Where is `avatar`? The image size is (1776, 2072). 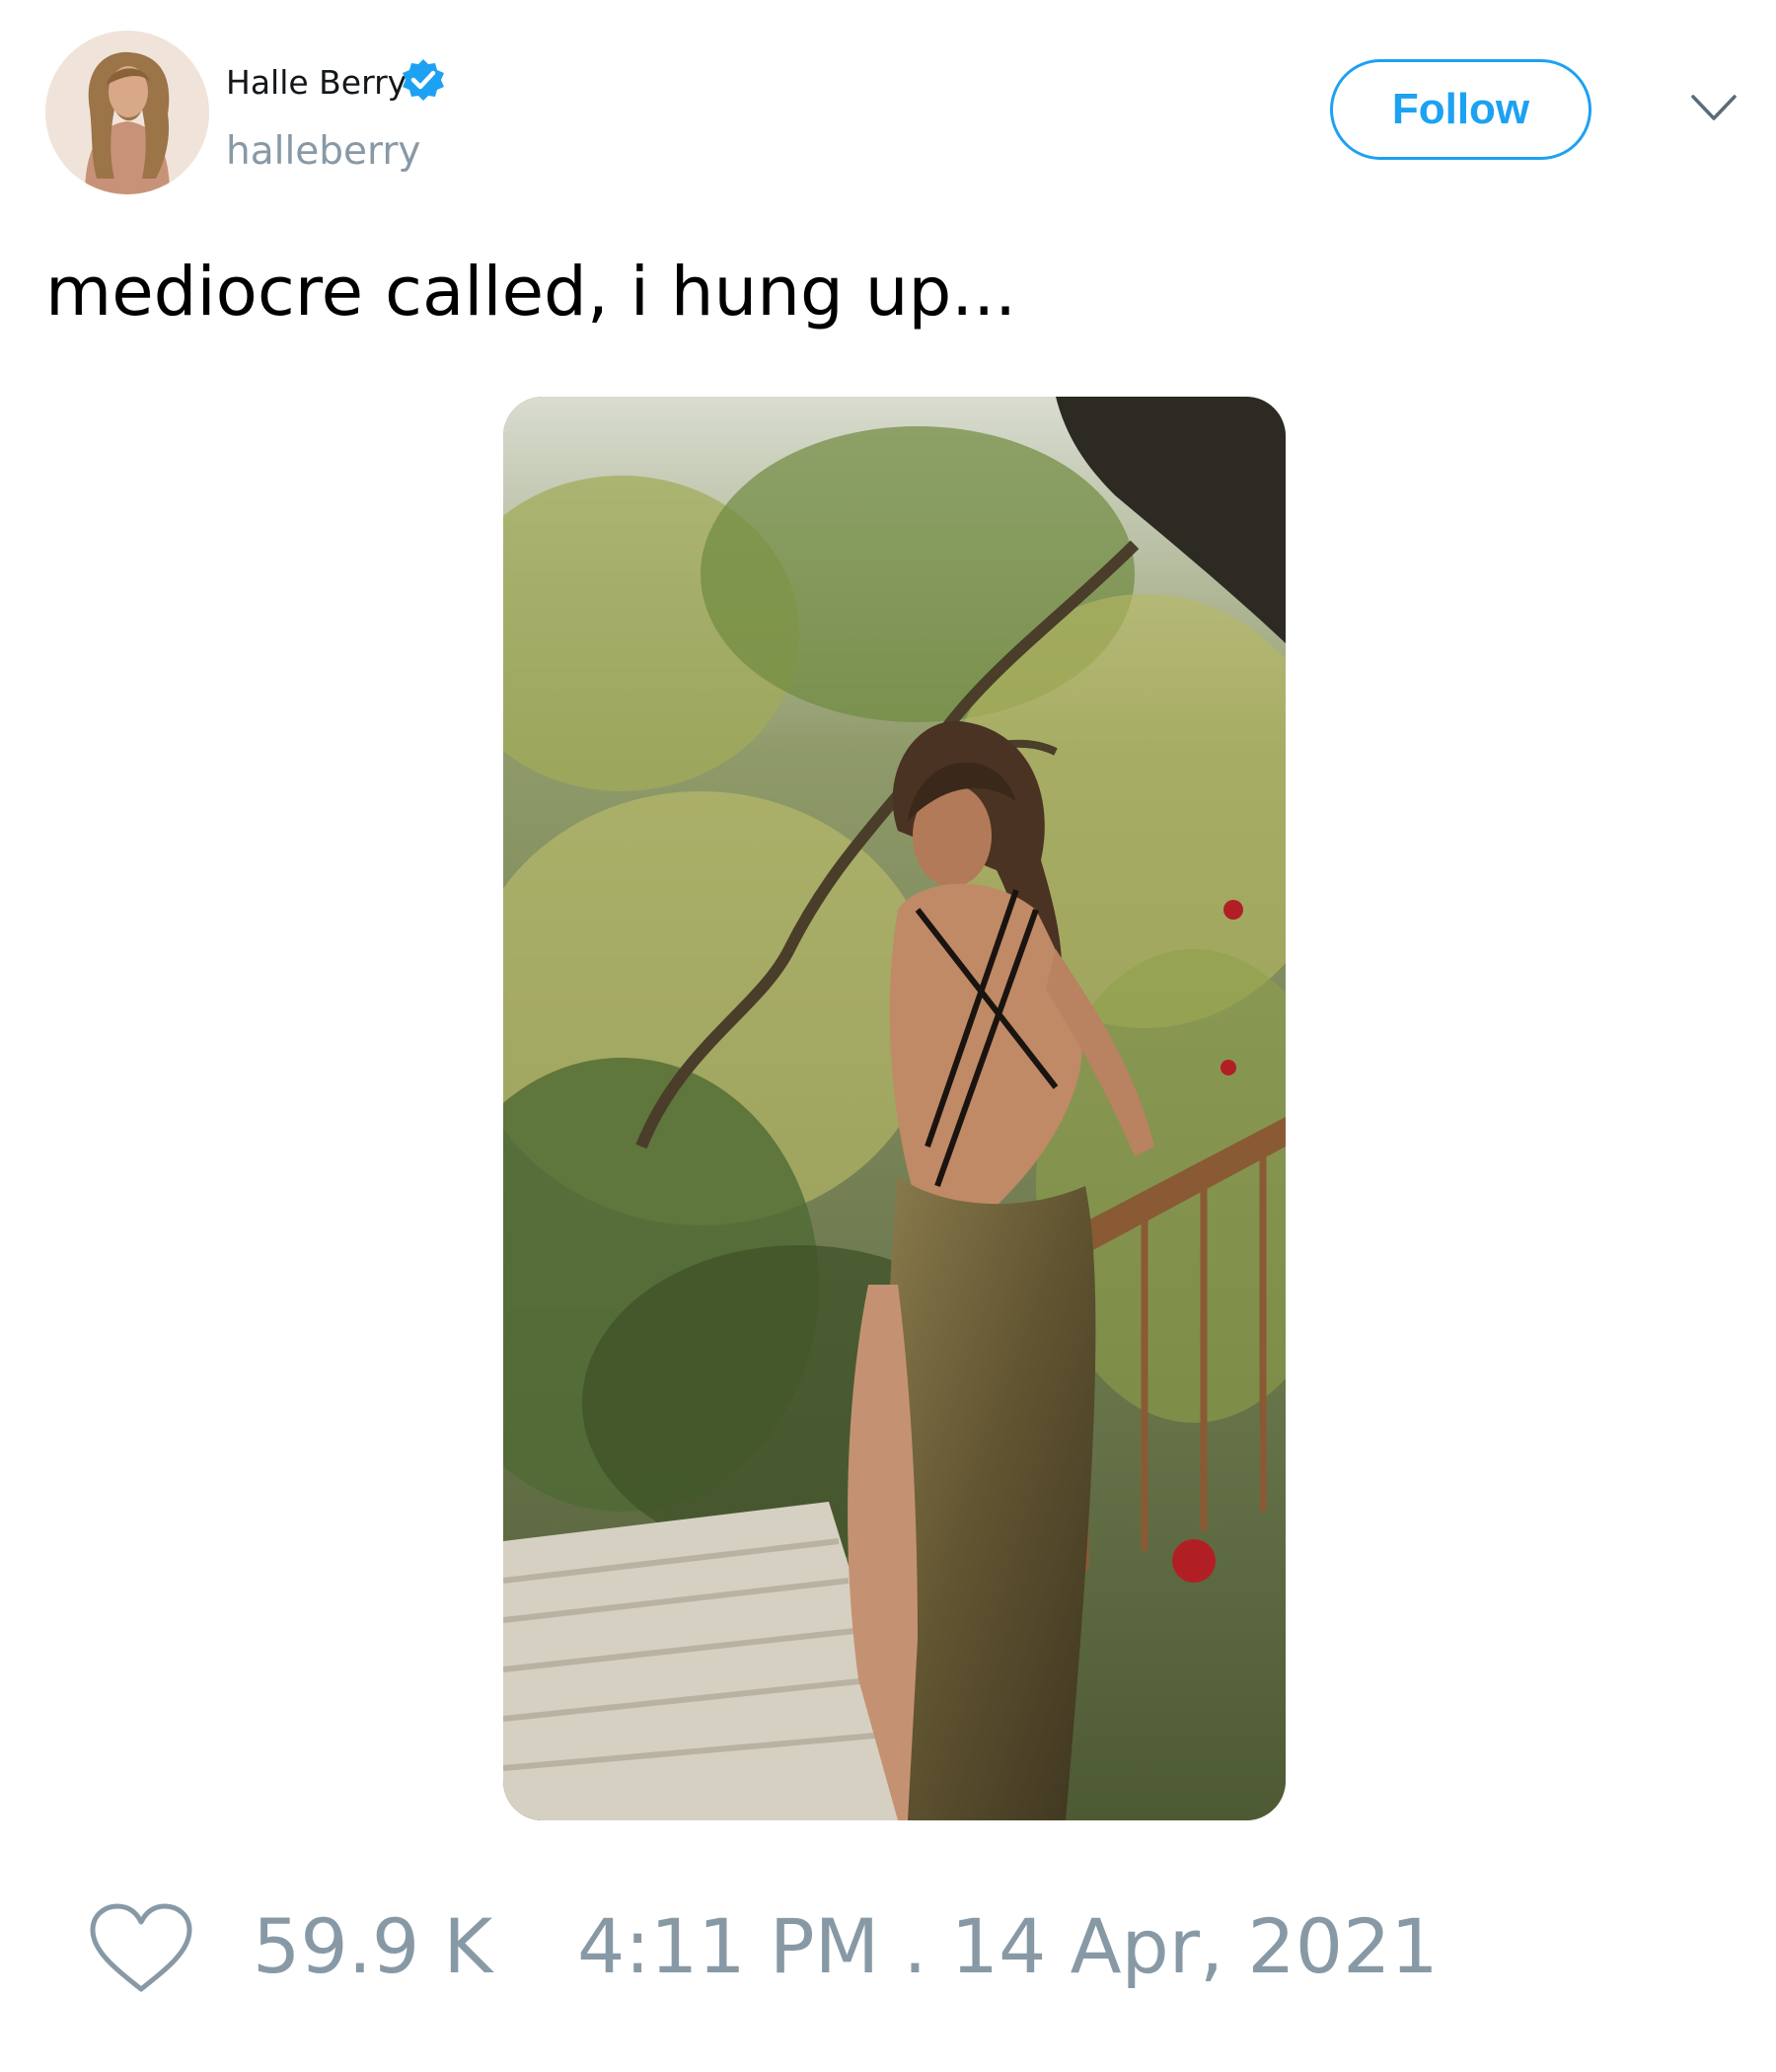
avatar is located at coordinates (127, 112).